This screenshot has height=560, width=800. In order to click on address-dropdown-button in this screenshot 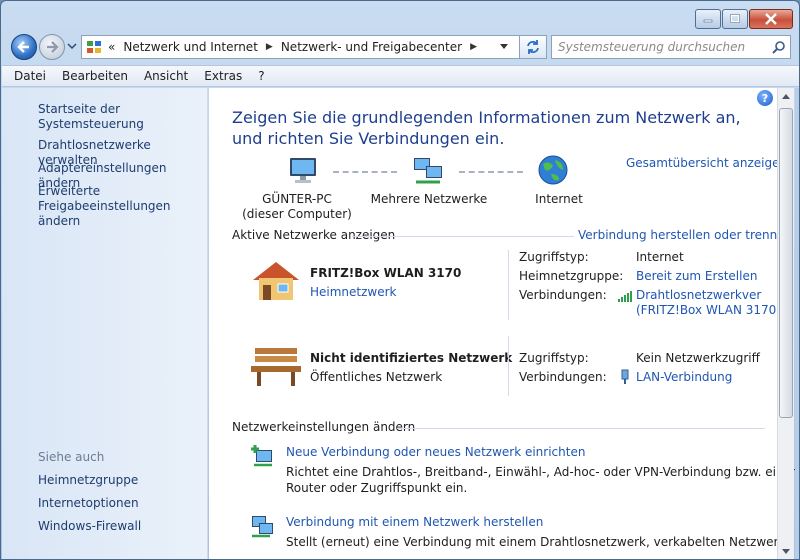, I will do `click(504, 47)`.